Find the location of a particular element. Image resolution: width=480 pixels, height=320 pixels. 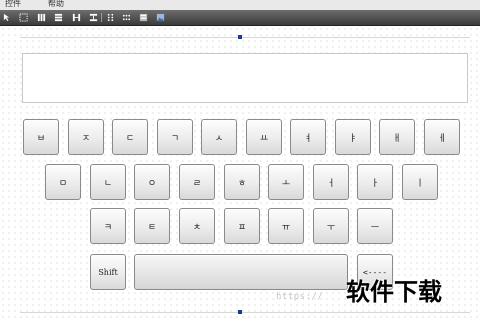

shift-key: Shift is located at coordinates (108, 272).